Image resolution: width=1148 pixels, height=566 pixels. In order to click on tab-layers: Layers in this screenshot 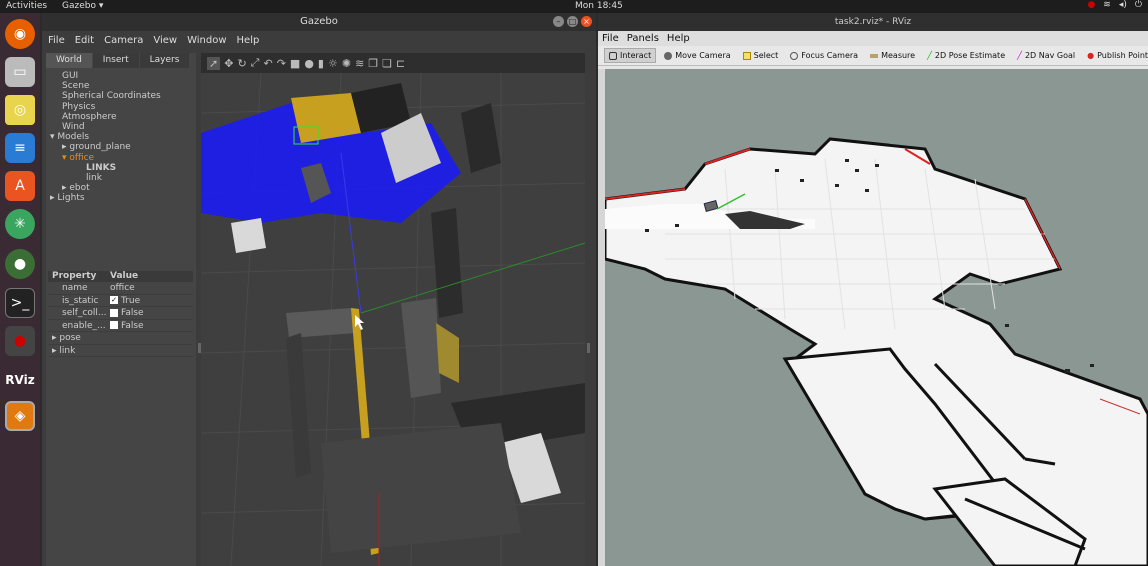, I will do `click(164, 60)`.